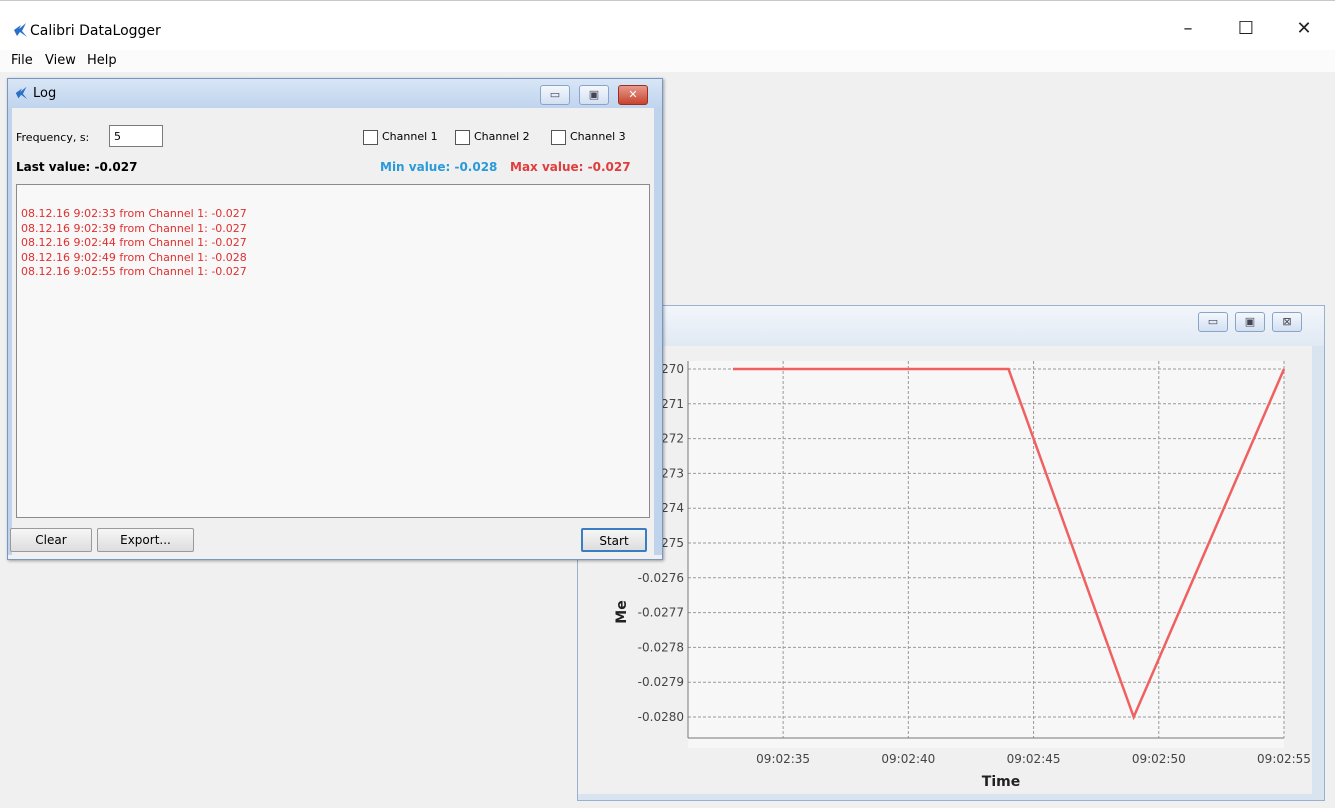 The height and width of the screenshot is (808, 1335). I want to click on min-value-label: Min value: -0.028, so click(439, 167).